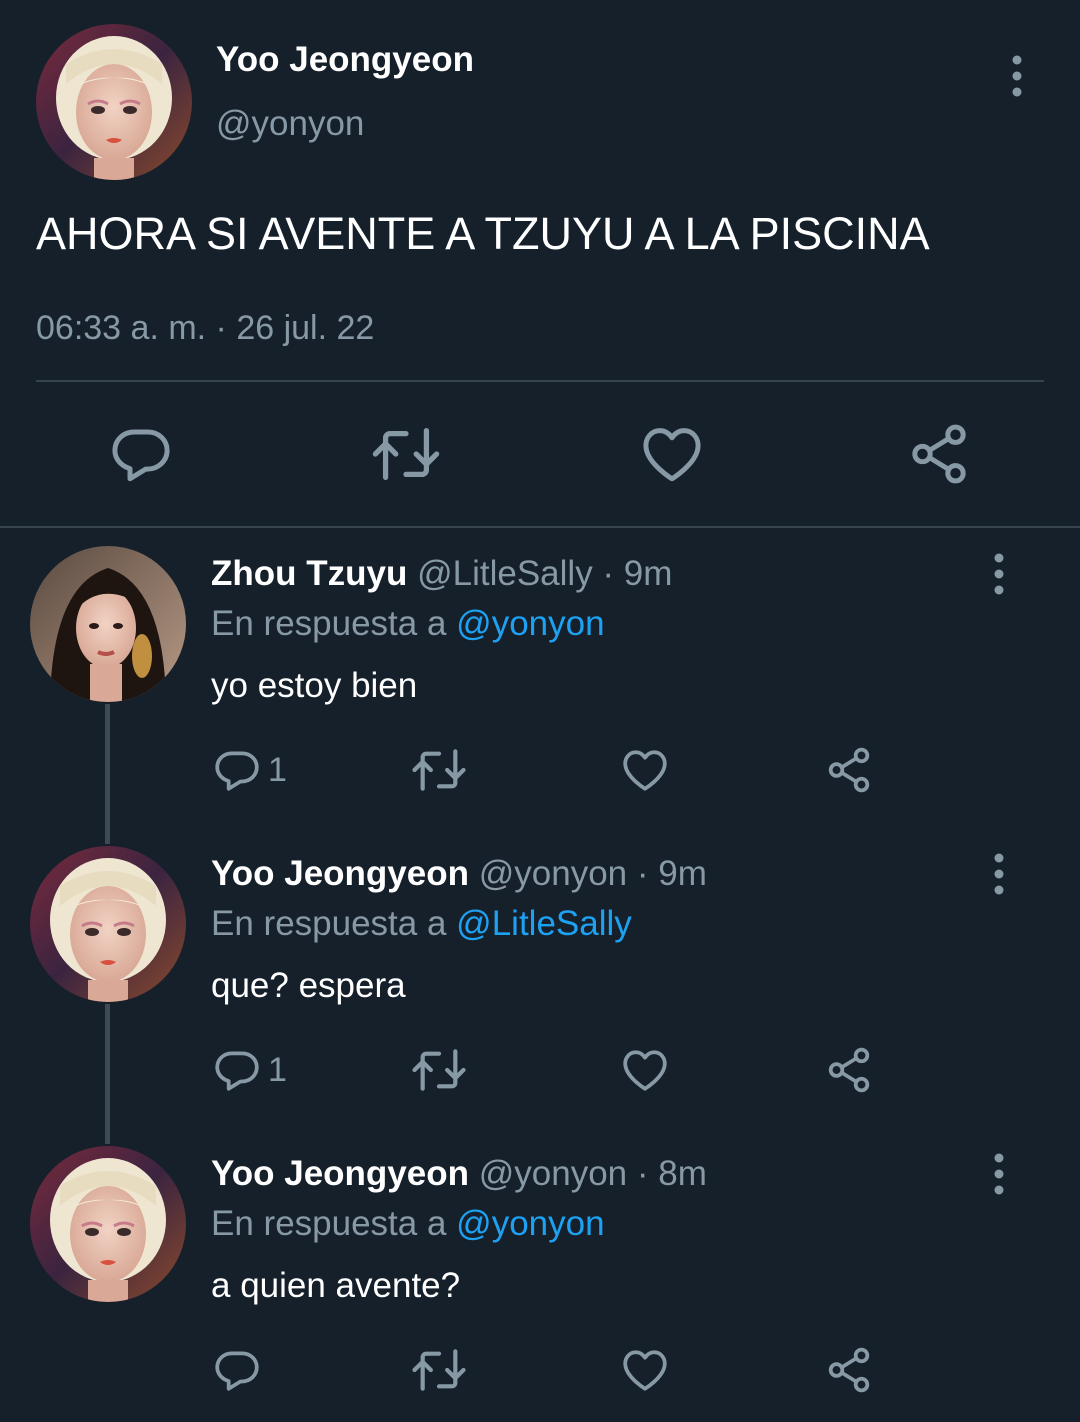 This screenshot has height=1422, width=1080. Describe the element at coordinates (290, 124) in the screenshot. I see `author-handle: @yonyon` at that location.